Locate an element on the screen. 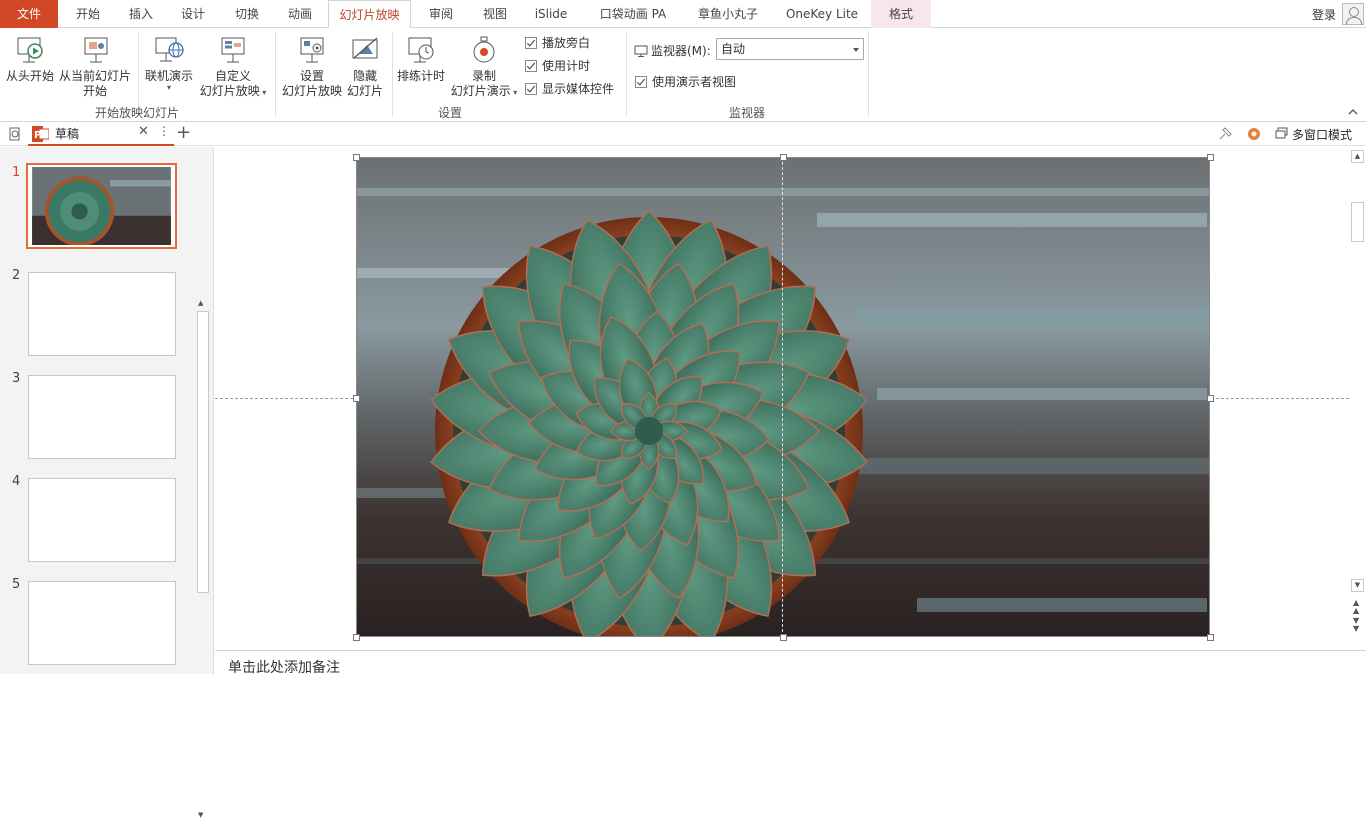  custom-slideshow-button: 自定义 幻灯片放映 ▾ is located at coordinates (233, 67).